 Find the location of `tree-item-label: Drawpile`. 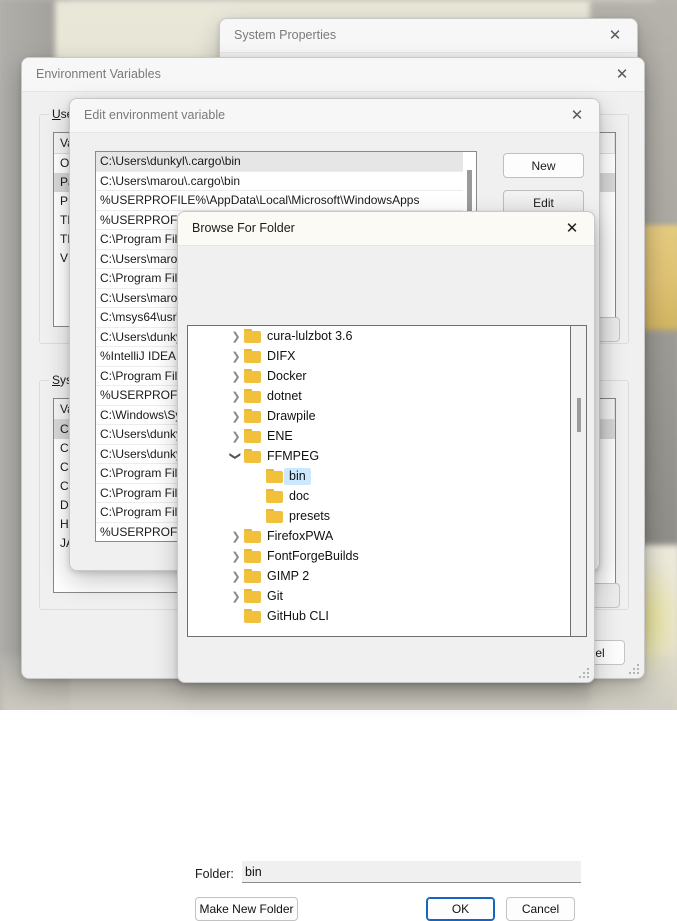

tree-item-label: Drawpile is located at coordinates (291, 415).